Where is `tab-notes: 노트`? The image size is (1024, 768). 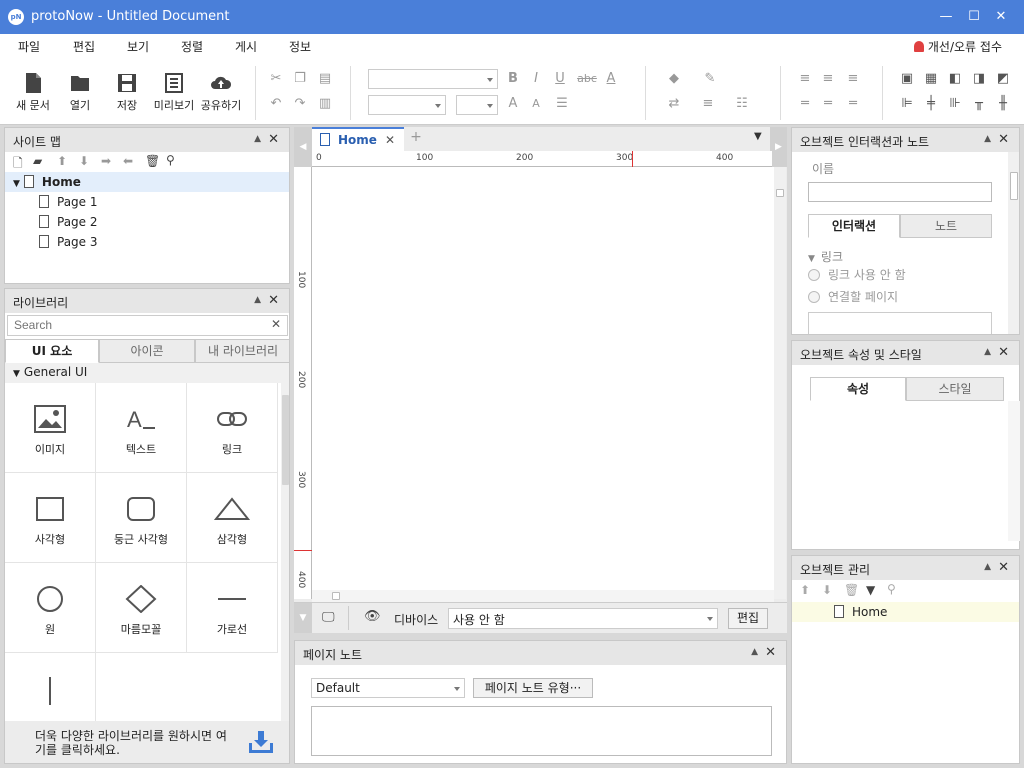 tab-notes: 노트 is located at coordinates (946, 226).